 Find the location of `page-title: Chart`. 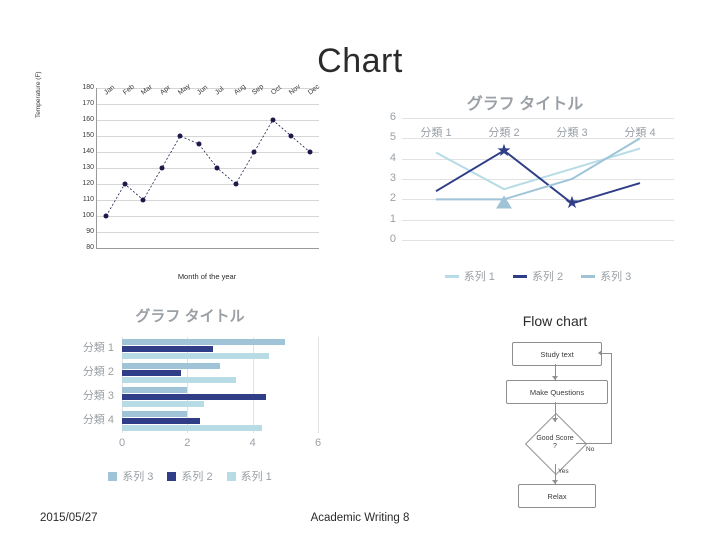

page-title: Chart is located at coordinates (360, 61).